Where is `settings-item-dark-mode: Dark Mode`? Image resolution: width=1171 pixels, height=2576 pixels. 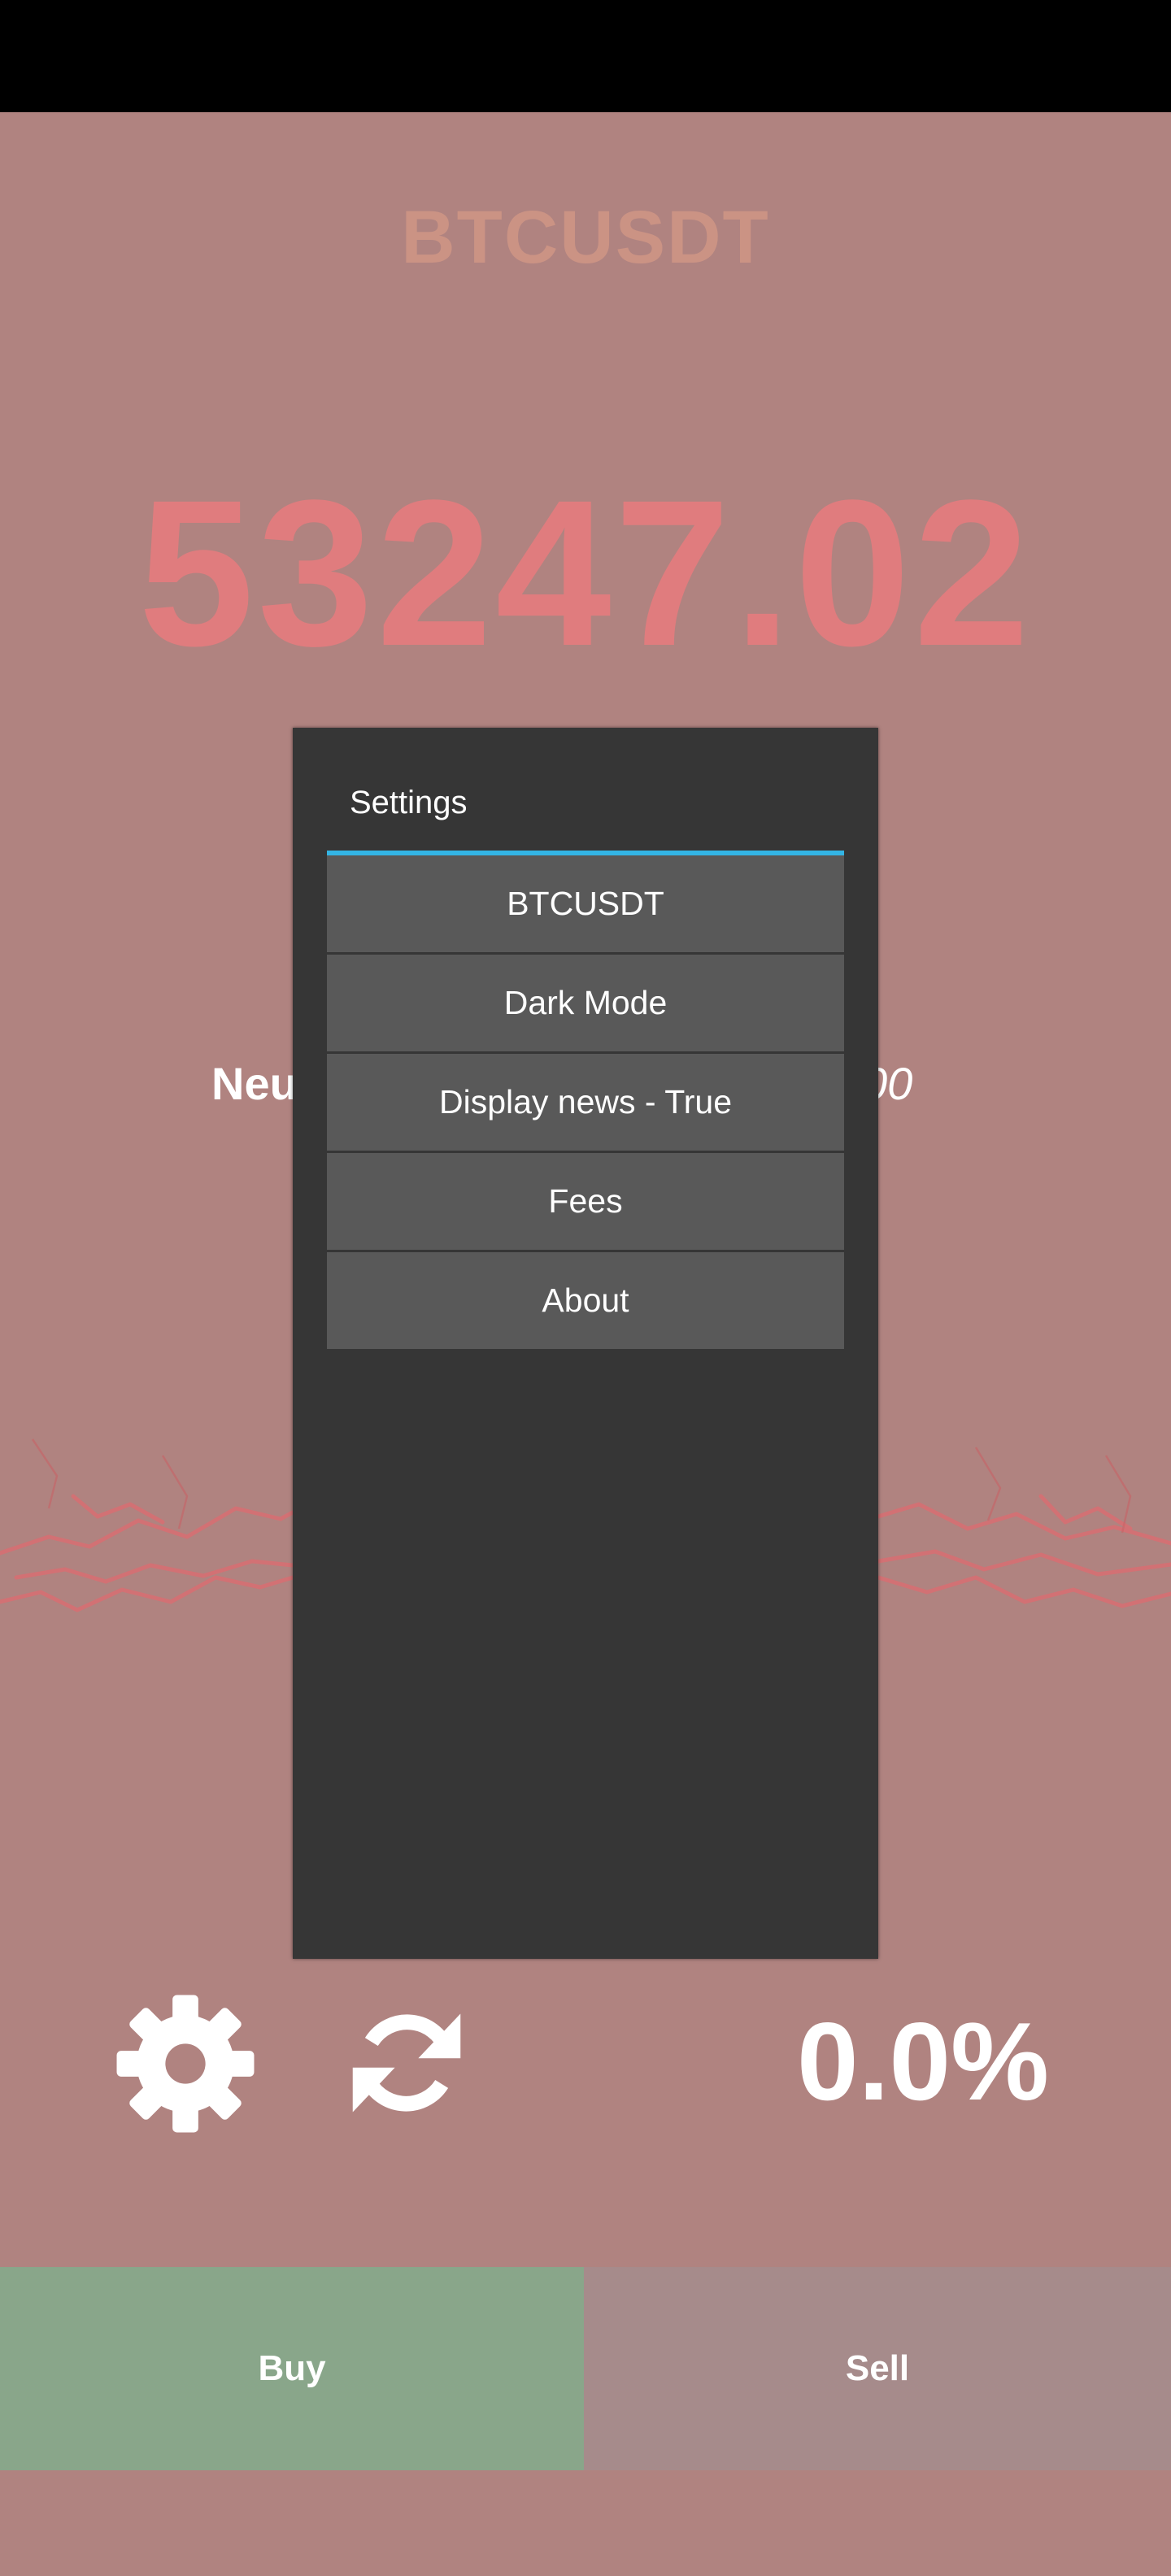
settings-item-dark-mode: Dark Mode is located at coordinates (585, 1003).